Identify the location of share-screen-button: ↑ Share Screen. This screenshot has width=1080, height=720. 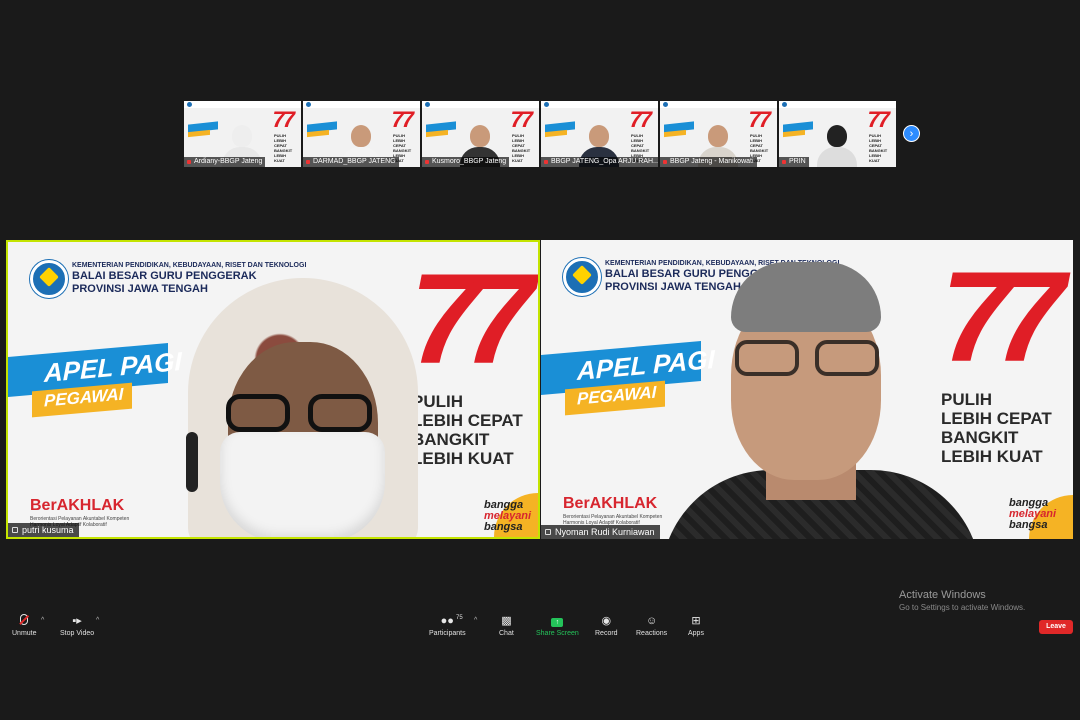
(557, 625).